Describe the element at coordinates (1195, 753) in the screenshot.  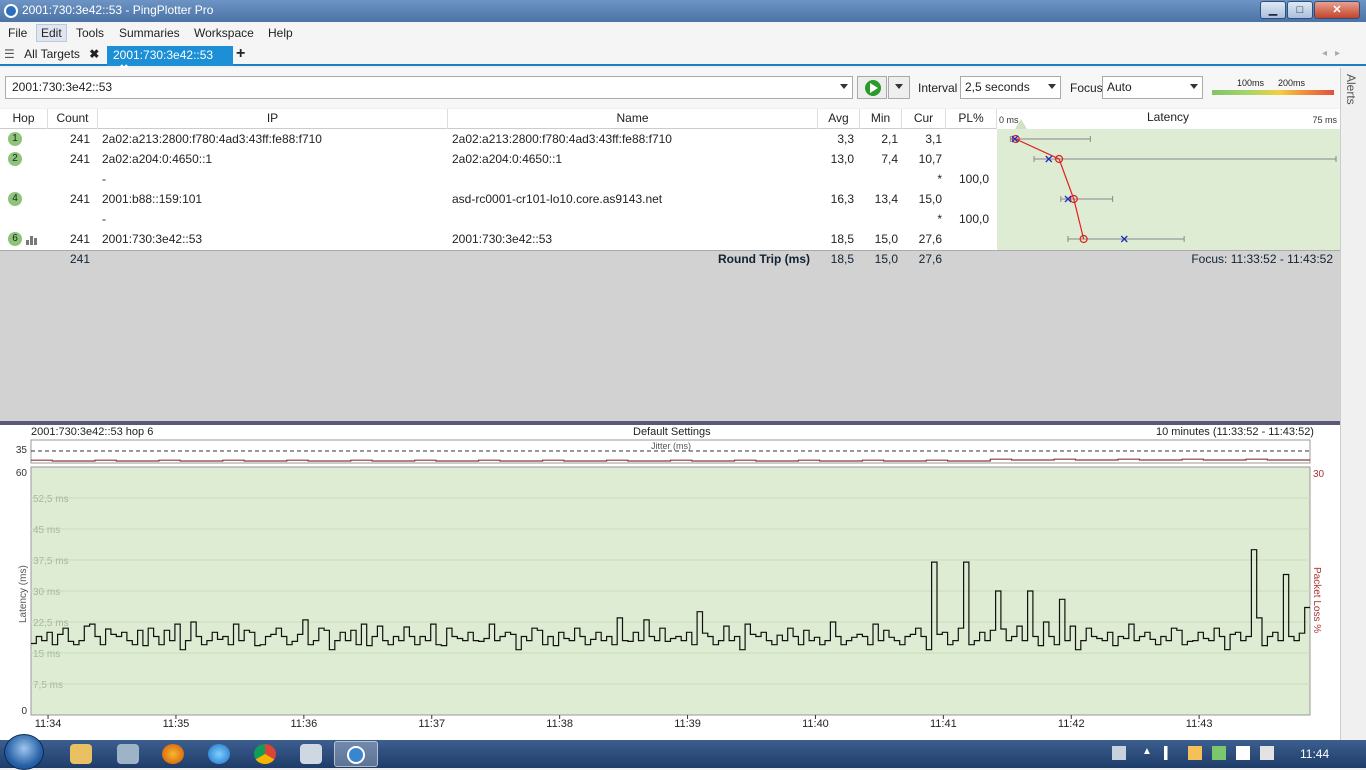
I see `security-icon` at that location.